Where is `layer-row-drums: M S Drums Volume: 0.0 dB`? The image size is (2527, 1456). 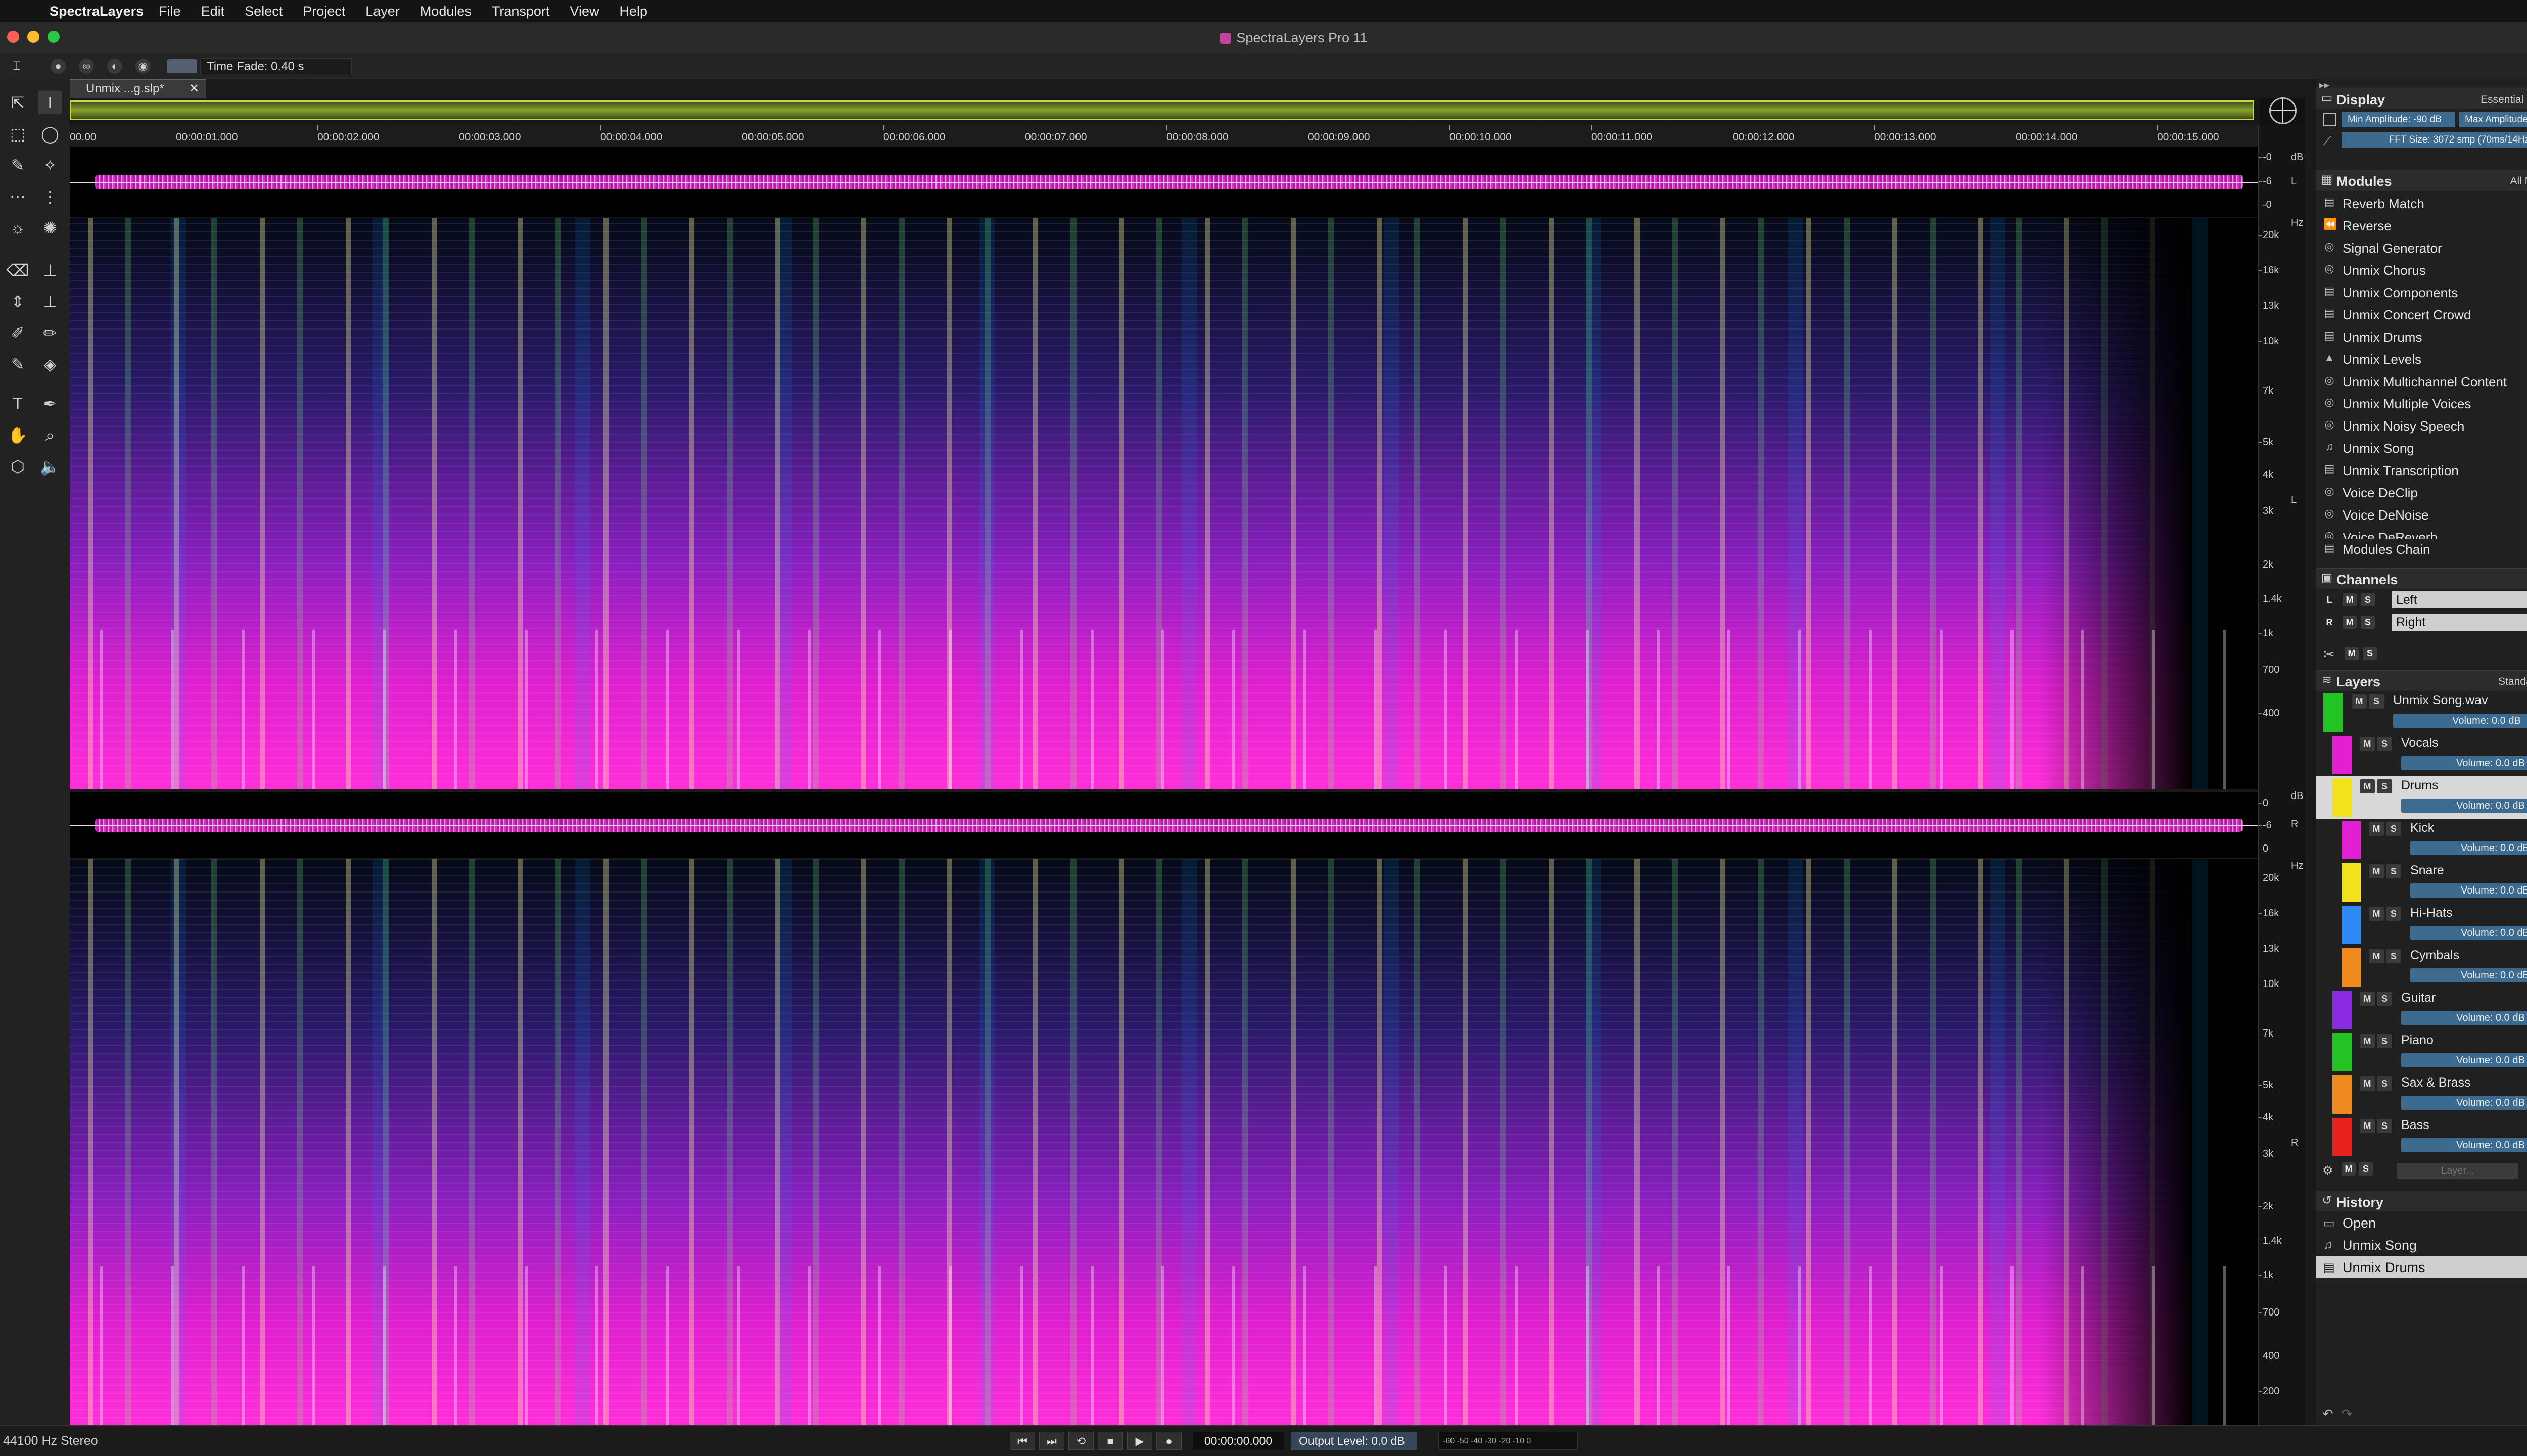
layer-row-drums: M S Drums Volume: 0.0 dB is located at coordinates (2421, 797).